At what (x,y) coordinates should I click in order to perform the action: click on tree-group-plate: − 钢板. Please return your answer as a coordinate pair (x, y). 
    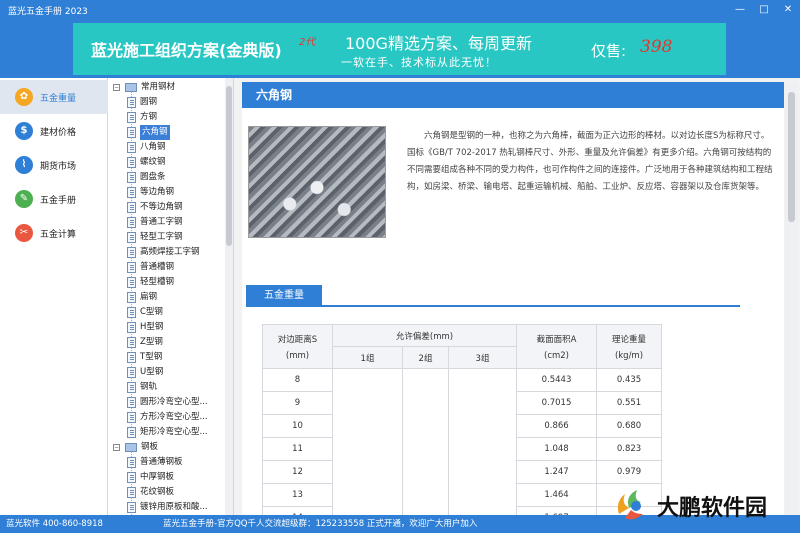
    Looking at the image, I should click on (169, 447).